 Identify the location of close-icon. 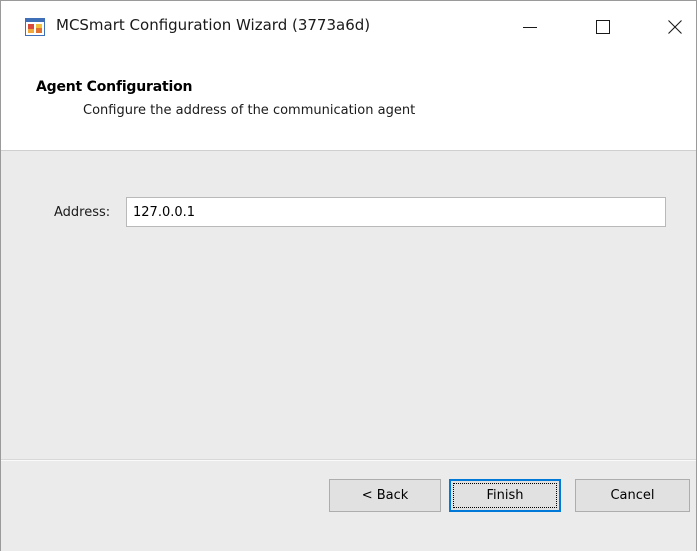
(675, 27).